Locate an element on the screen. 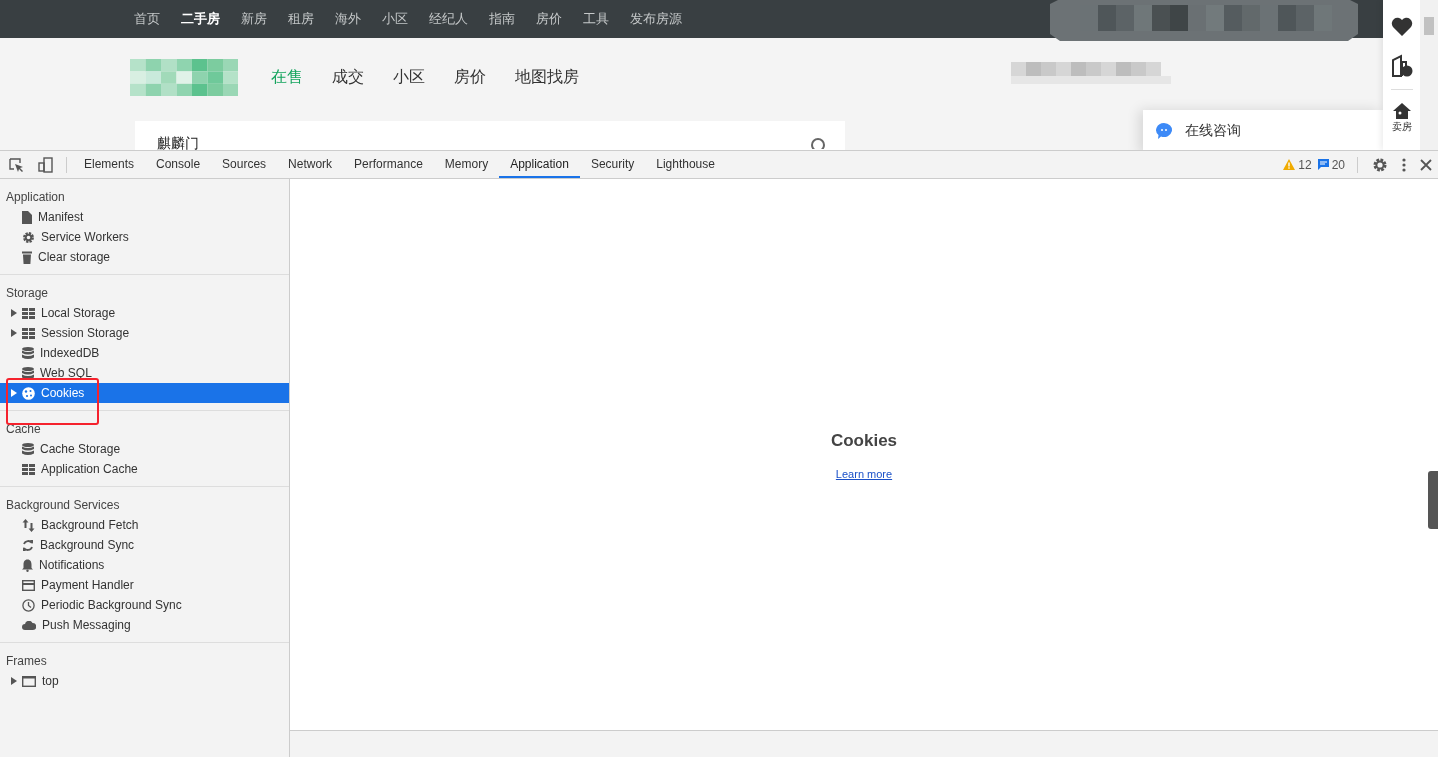  search-field: 麒麟门 is located at coordinates (490, 135).